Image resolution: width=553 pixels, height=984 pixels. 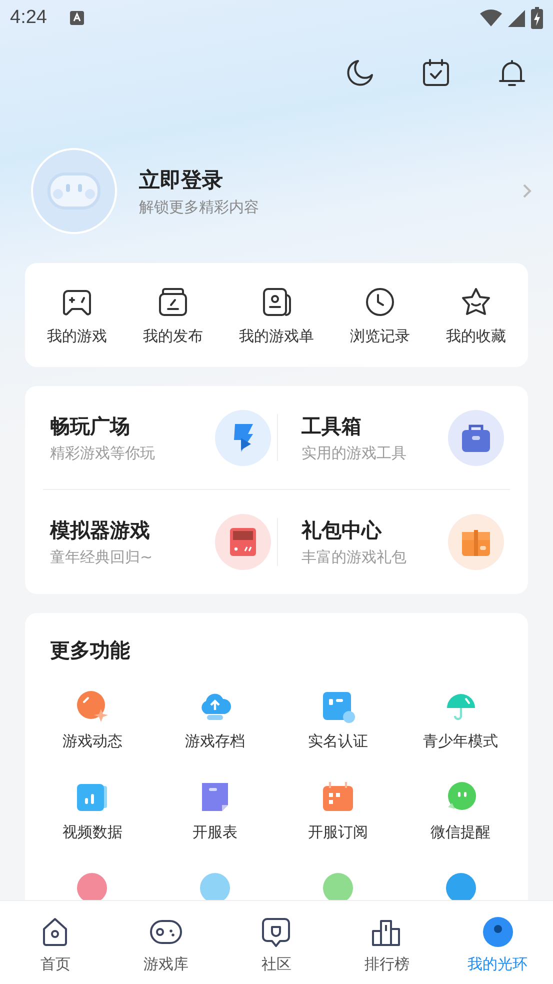 I want to click on feature-entry: 模拟器游戏 童年经典回归~, so click(x=159, y=542).